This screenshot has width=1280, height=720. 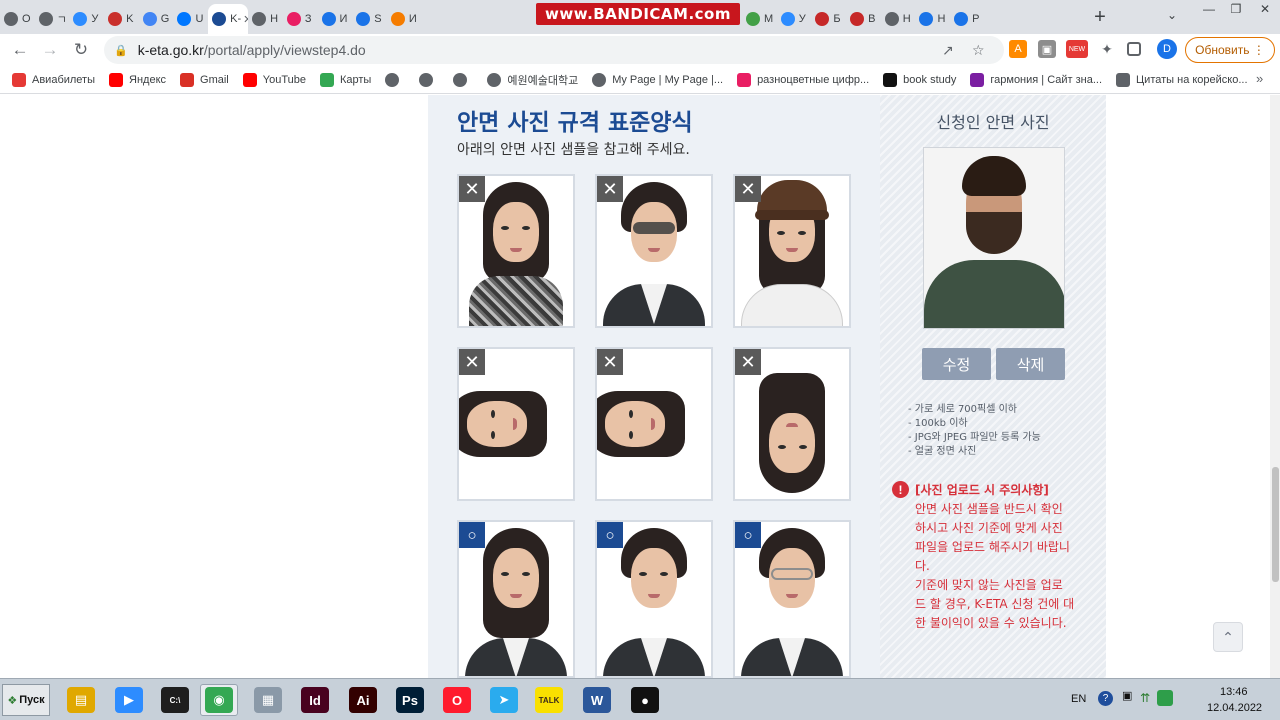 I want to click on bandicam-record-icon: ●, so click(x=645, y=700).